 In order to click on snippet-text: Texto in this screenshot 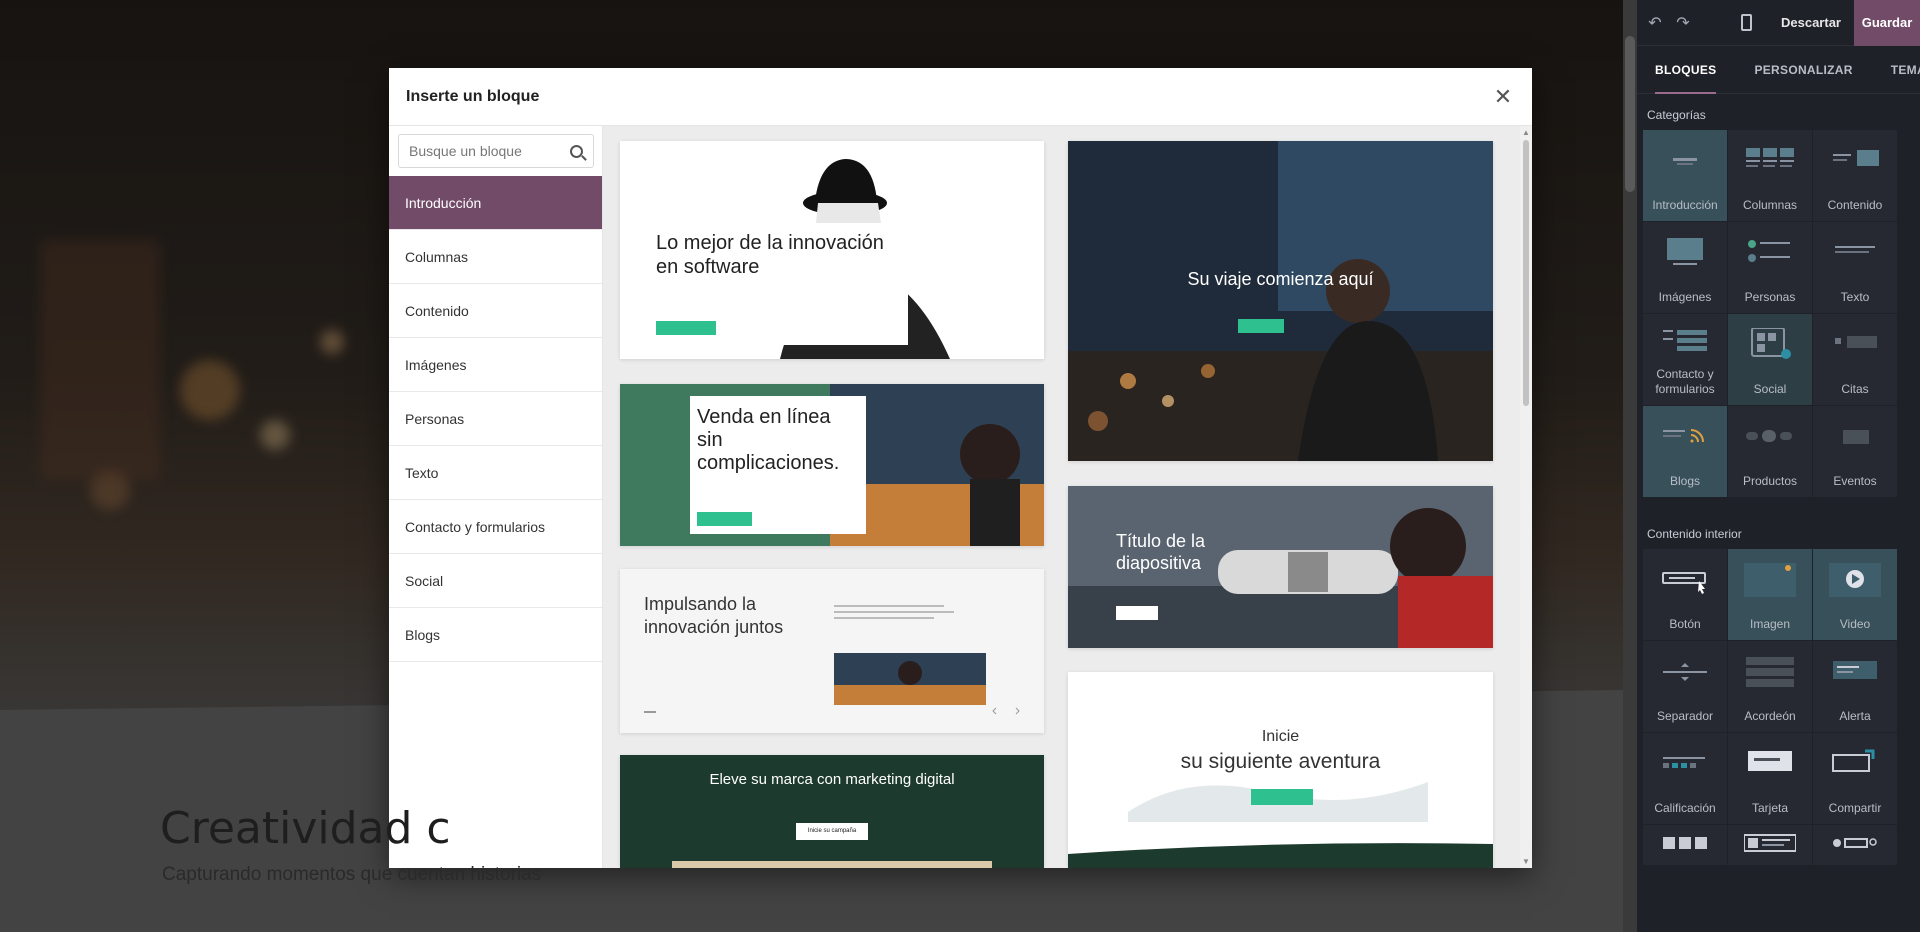, I will do `click(1855, 267)`.